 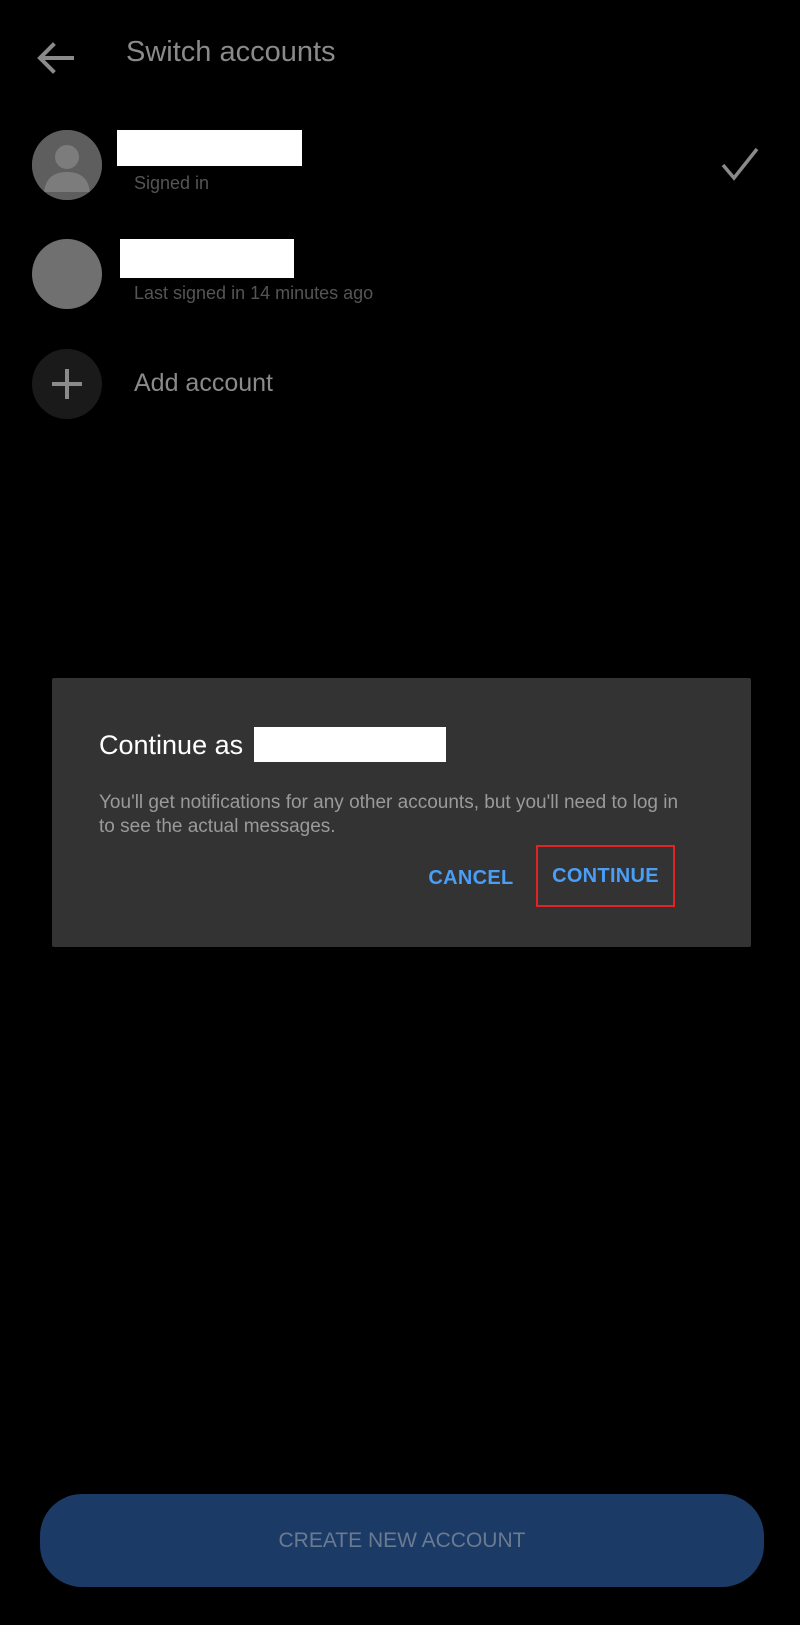 I want to click on arrow-left-icon, so click(x=55, y=58).